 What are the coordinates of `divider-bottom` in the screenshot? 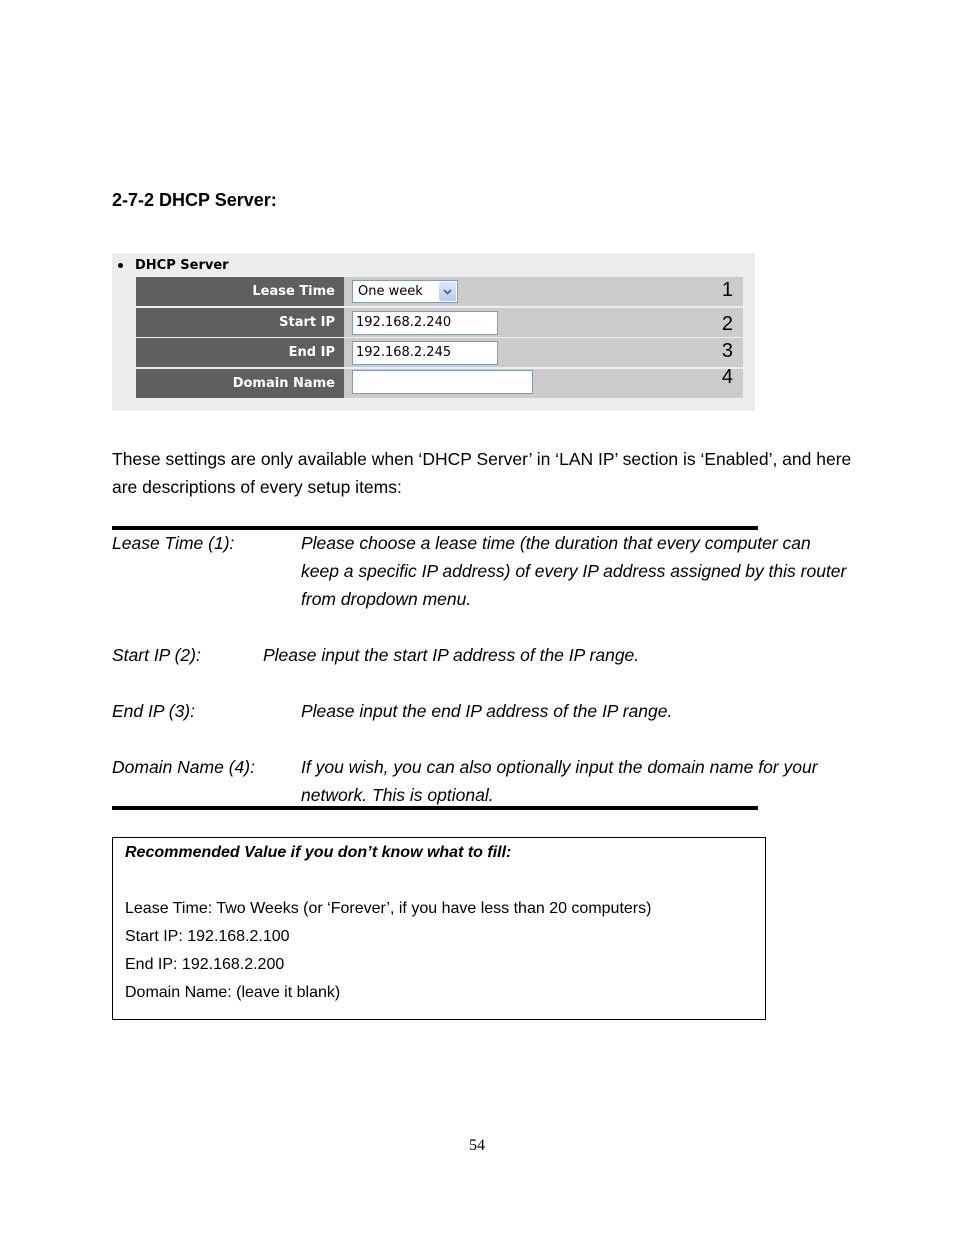 It's located at (435, 808).